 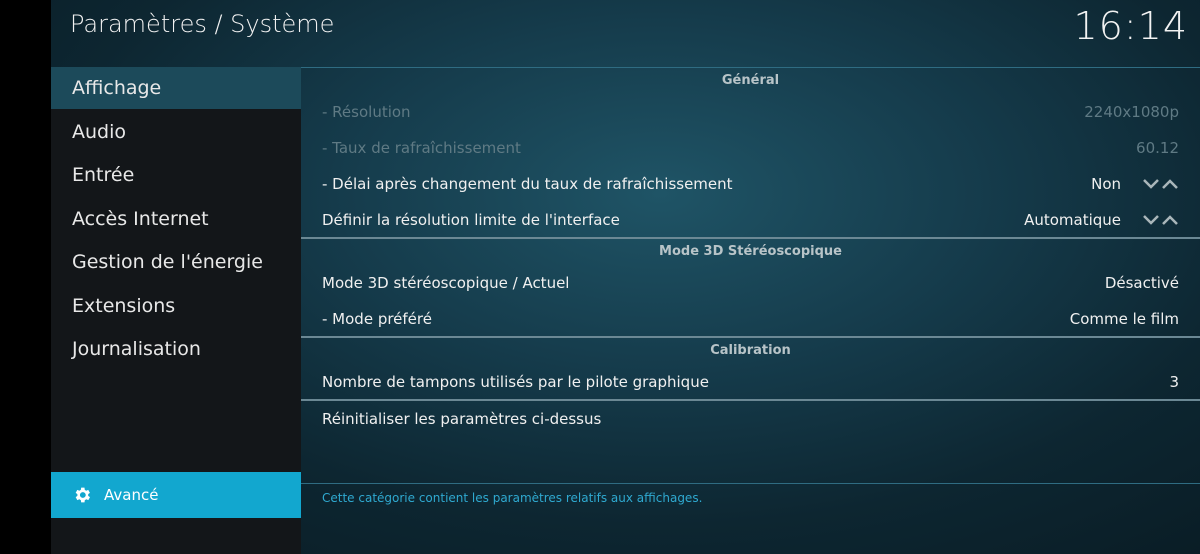 What do you see at coordinates (366, 112) in the screenshot?
I see `setting-label: - Résolution` at bounding box center [366, 112].